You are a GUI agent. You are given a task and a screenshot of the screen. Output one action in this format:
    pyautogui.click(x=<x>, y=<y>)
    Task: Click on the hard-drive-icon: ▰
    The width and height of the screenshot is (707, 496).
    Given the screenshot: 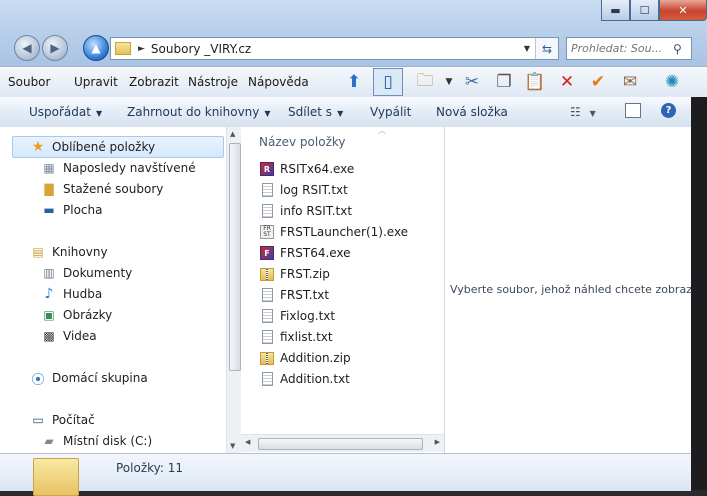 What is the action you would take?
    pyautogui.click(x=49, y=441)
    